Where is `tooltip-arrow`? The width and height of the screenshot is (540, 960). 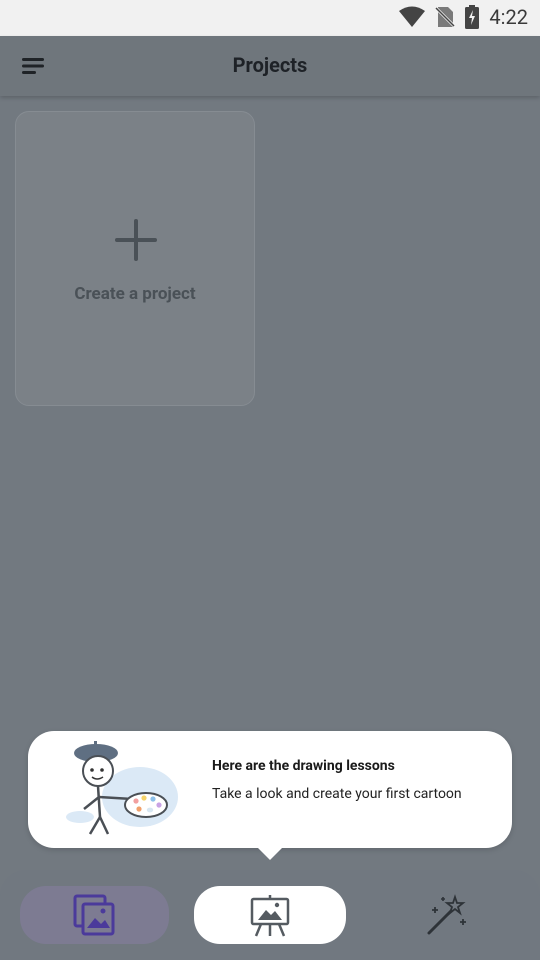 tooltip-arrow is located at coordinates (270, 853).